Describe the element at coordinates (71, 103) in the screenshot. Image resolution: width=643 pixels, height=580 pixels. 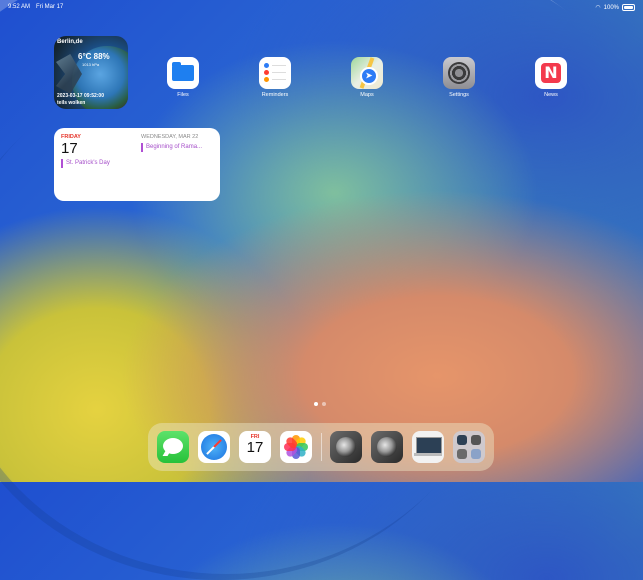
I see `weather-condition: teils wolken` at that location.